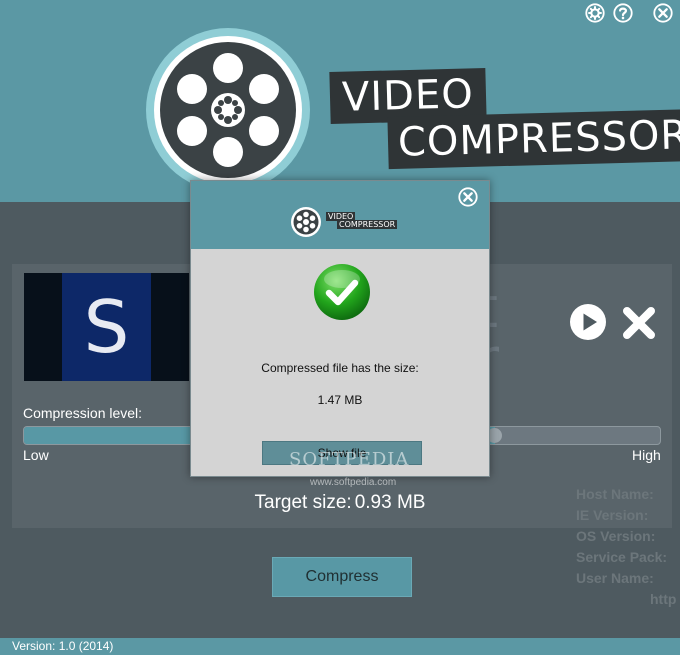 This screenshot has width=680, height=655. Describe the element at coordinates (468, 197) in the screenshot. I see `dialog-close-icon` at that location.